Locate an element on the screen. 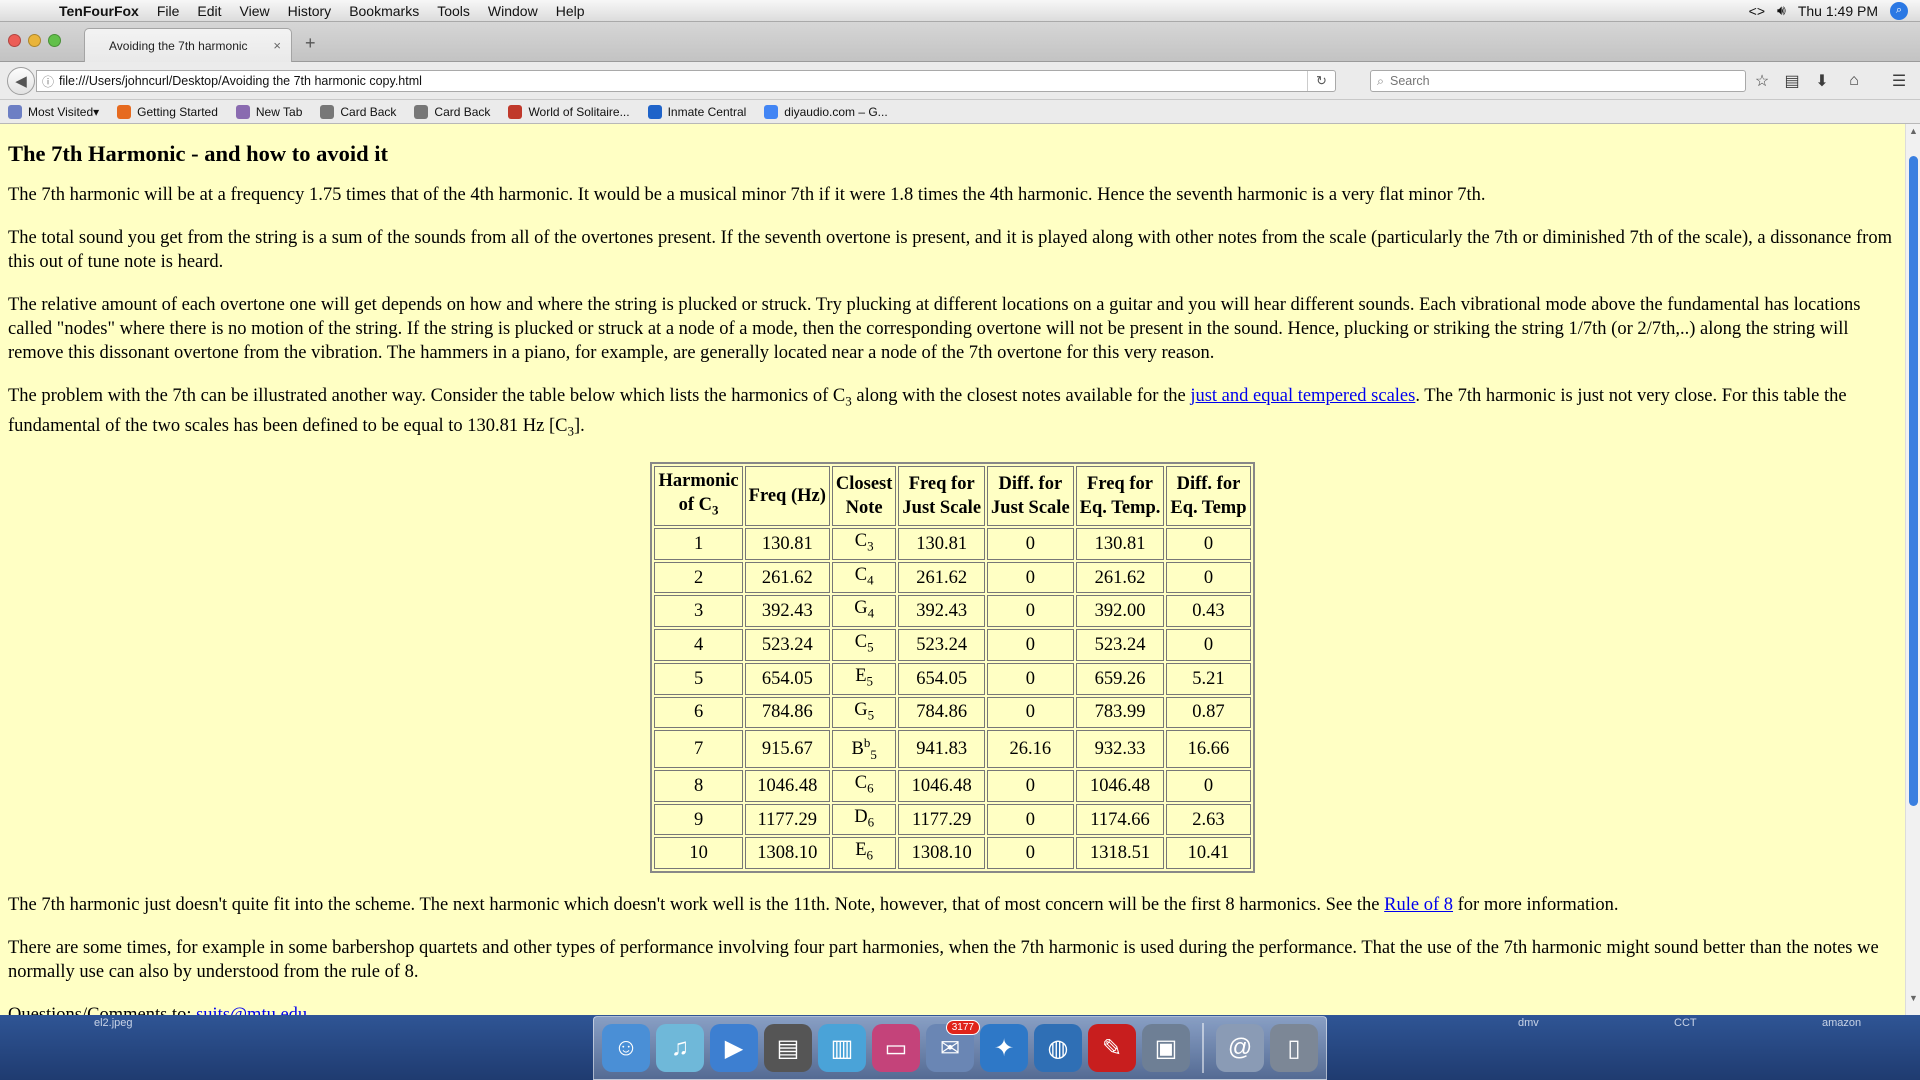 This screenshot has width=1920, height=1080. cell-closest-note: E6 is located at coordinates (864, 853).